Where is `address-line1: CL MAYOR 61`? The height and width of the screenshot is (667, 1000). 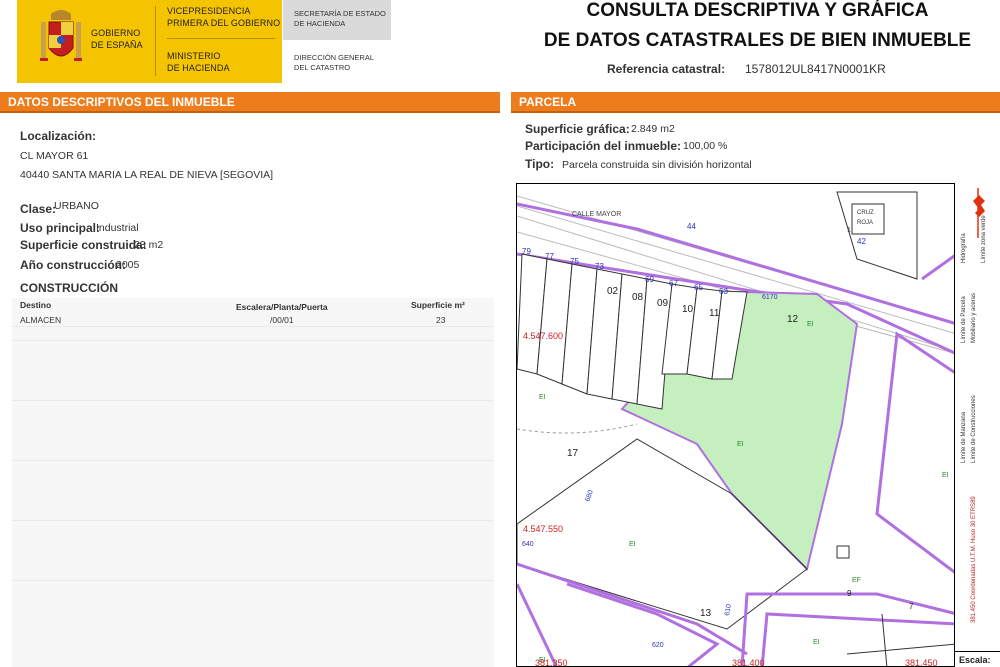 address-line1: CL MAYOR 61 is located at coordinates (54, 156).